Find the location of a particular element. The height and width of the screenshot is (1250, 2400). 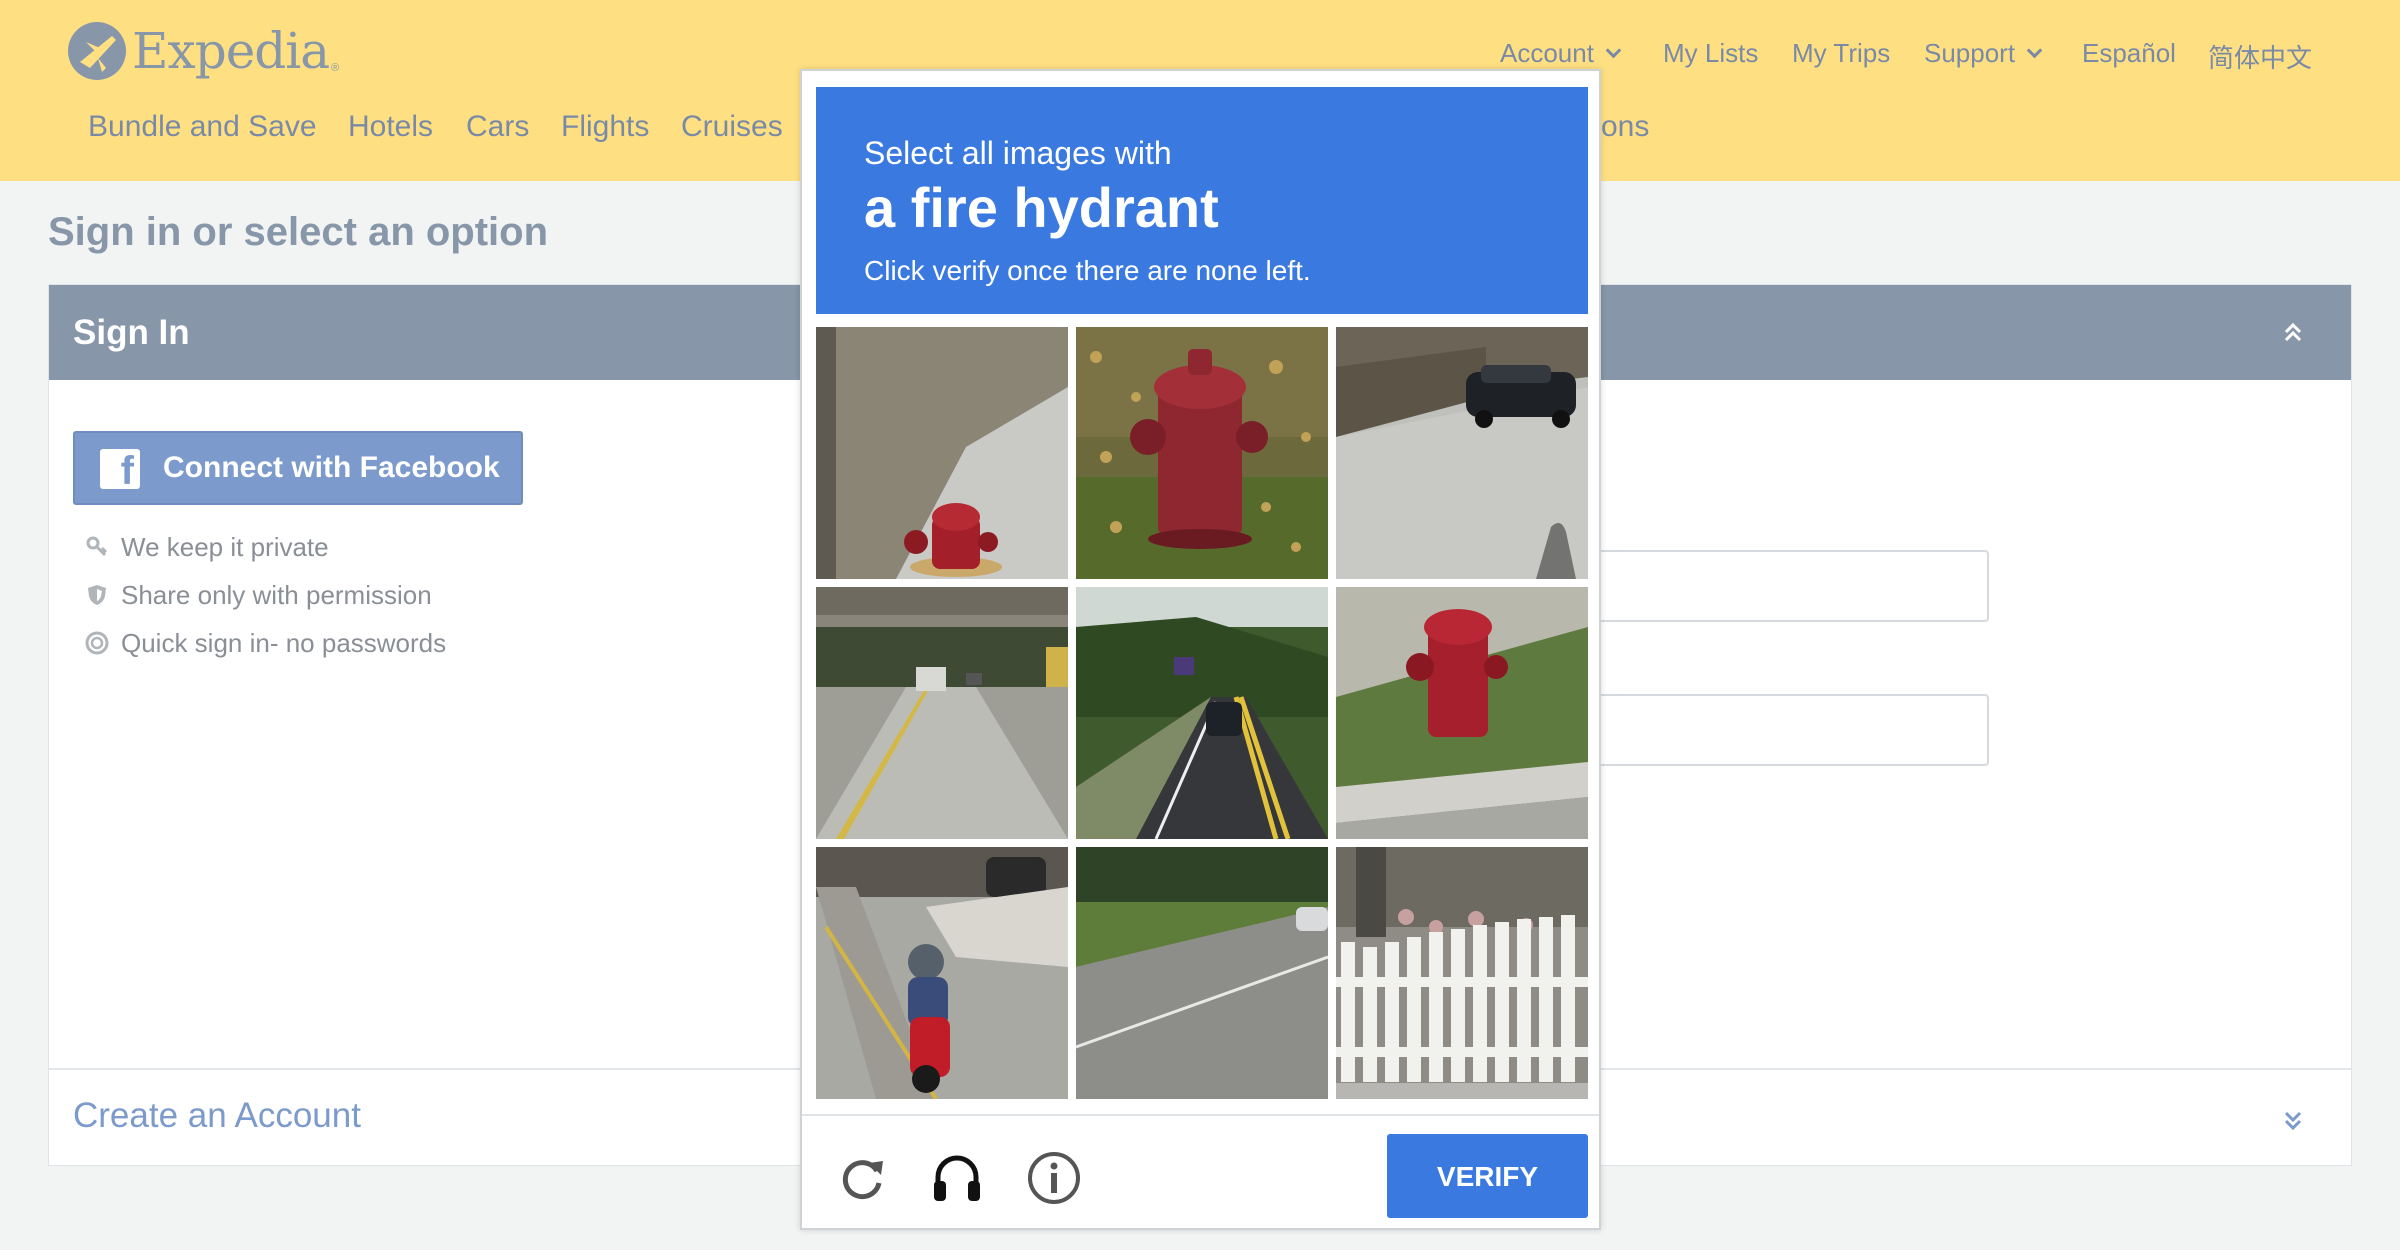

perk-private: We keep it private is located at coordinates (207, 547).